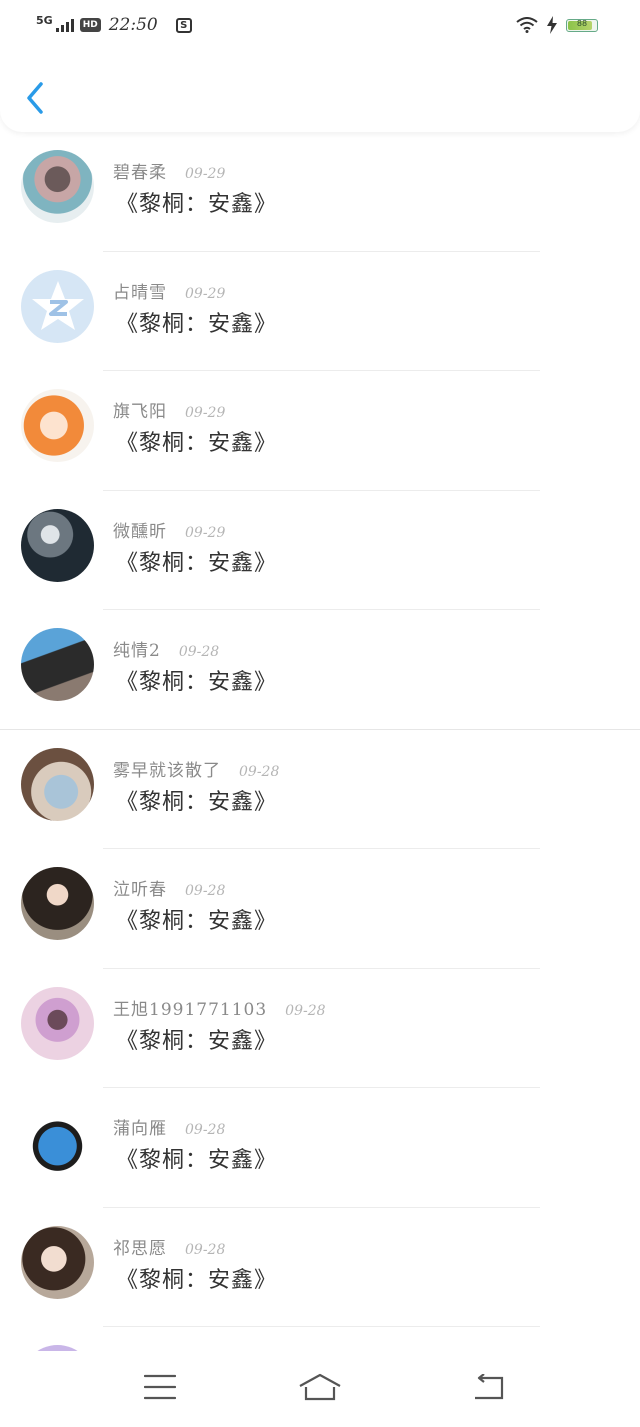  Describe the element at coordinates (527, 25) in the screenshot. I see `wifi-icon` at that location.